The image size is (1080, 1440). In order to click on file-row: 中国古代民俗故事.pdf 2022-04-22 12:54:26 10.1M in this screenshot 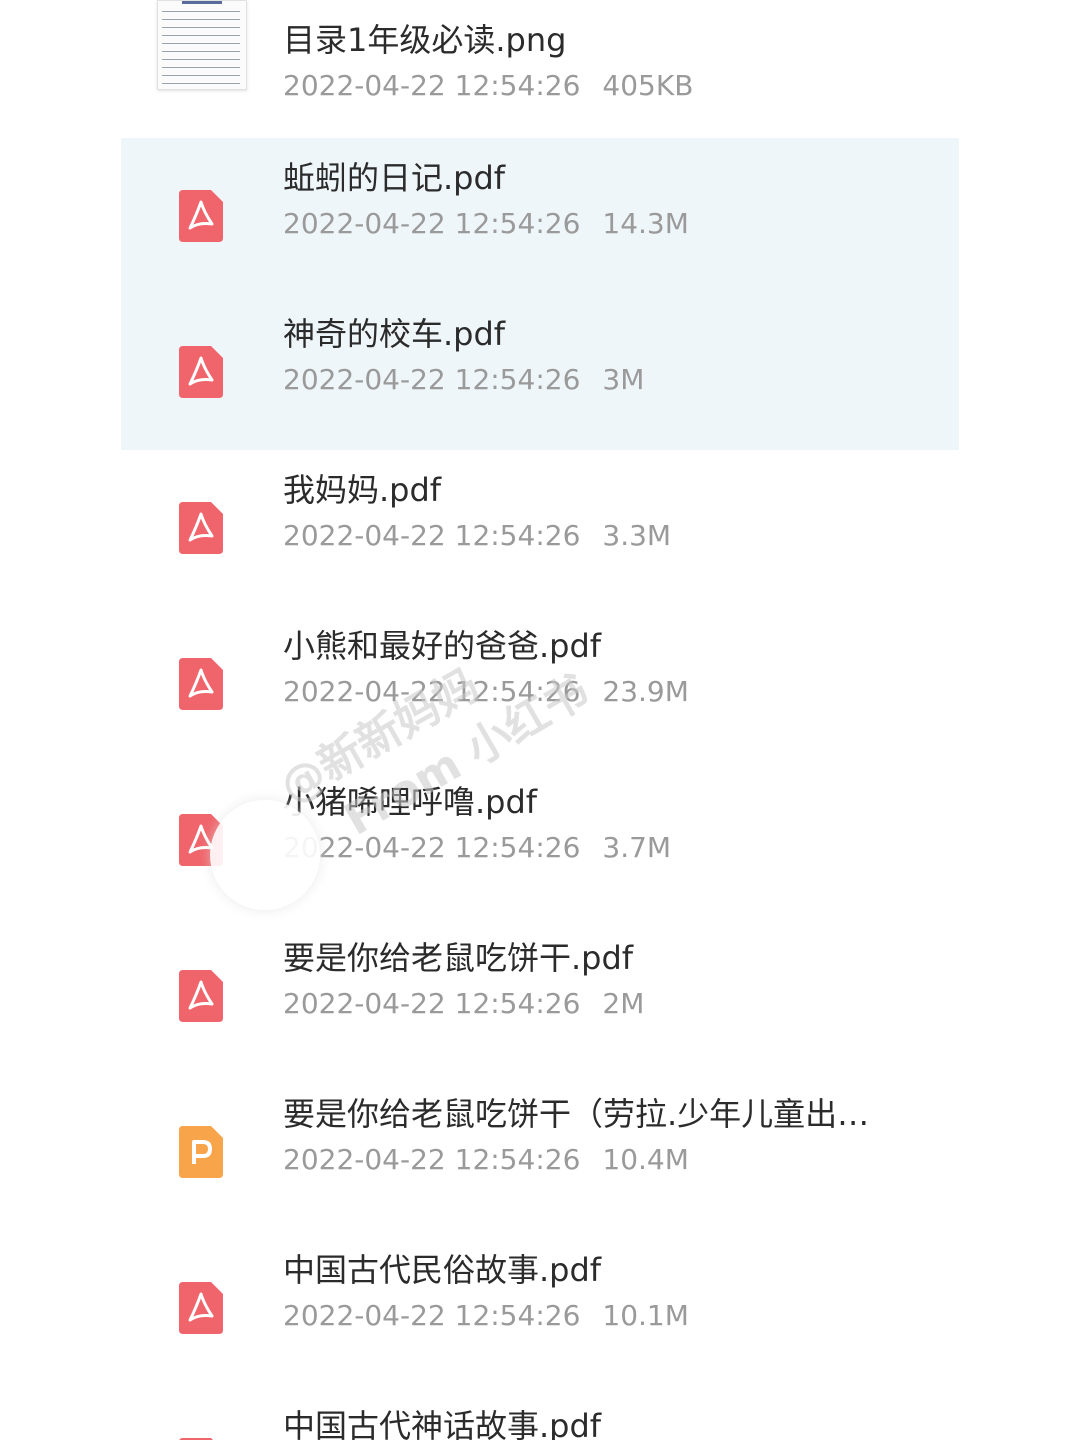, I will do `click(540, 1308)`.